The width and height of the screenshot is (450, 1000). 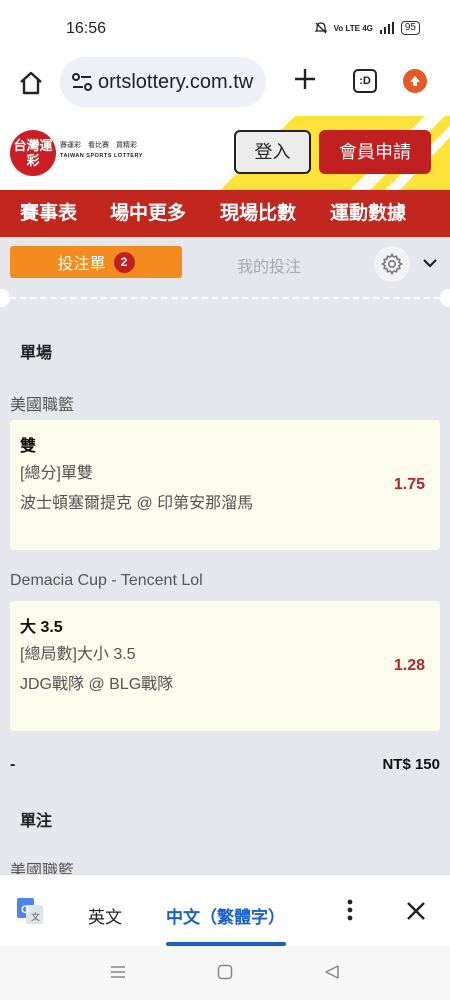 What do you see at coordinates (409, 665) in the screenshot?
I see `bet-odds: 1.28` at bounding box center [409, 665].